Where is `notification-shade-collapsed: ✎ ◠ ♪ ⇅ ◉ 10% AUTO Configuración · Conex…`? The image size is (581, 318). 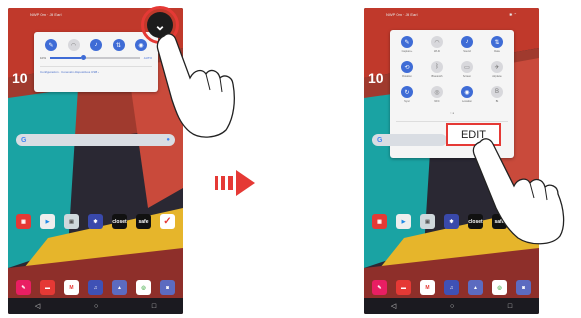 notification-shade-collapsed: ✎ ◠ ♪ ⇅ ◉ 10% AUTO Configuración · Conex… is located at coordinates (96, 62).